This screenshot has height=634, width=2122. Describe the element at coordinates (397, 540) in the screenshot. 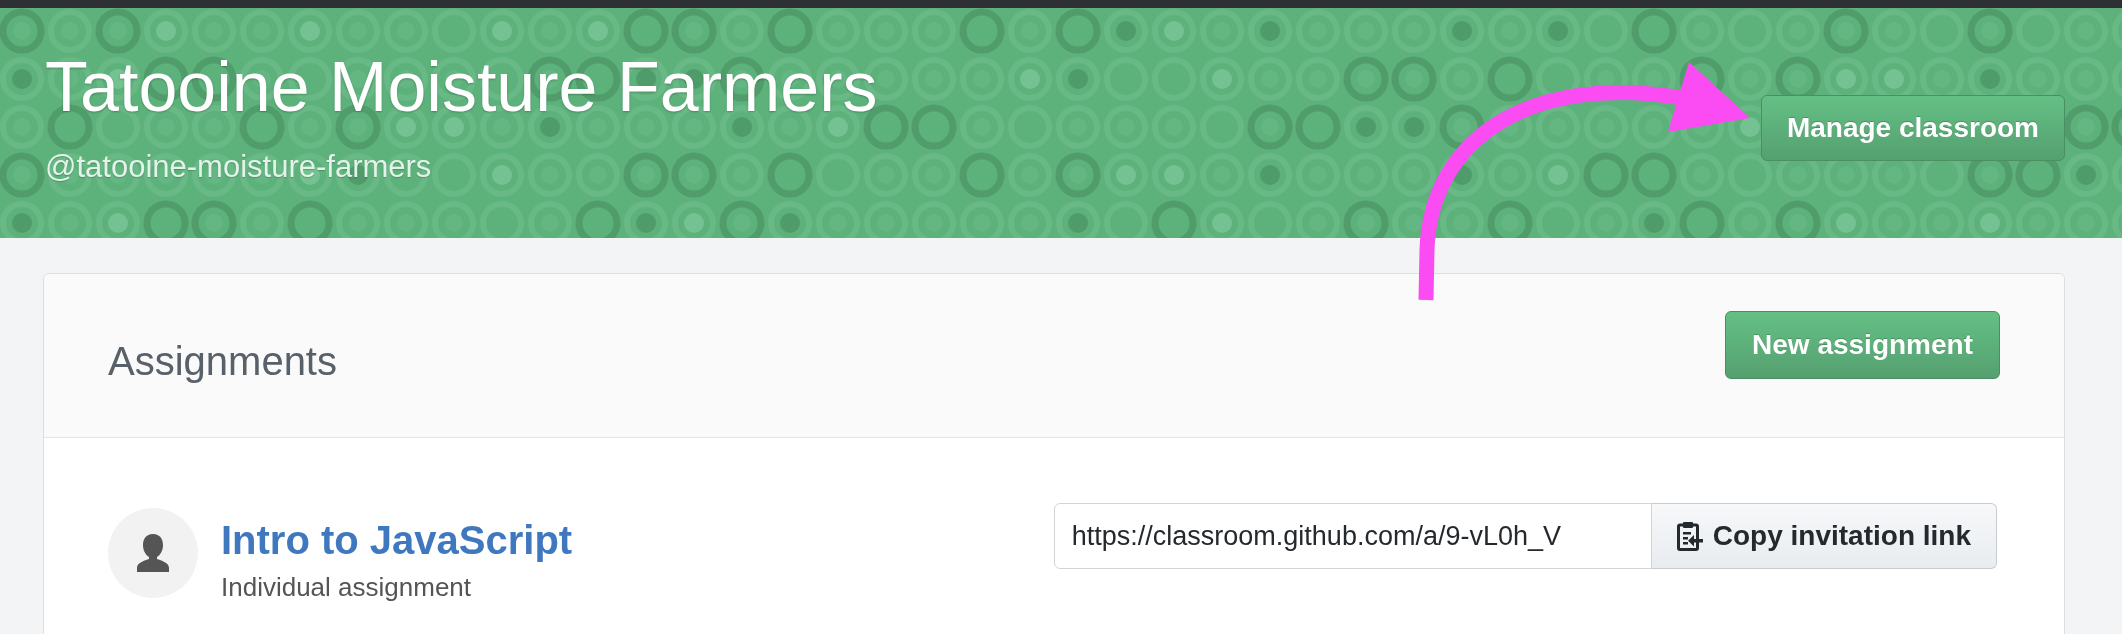

I see `assignment-title-link: Intro to JavaScript` at that location.